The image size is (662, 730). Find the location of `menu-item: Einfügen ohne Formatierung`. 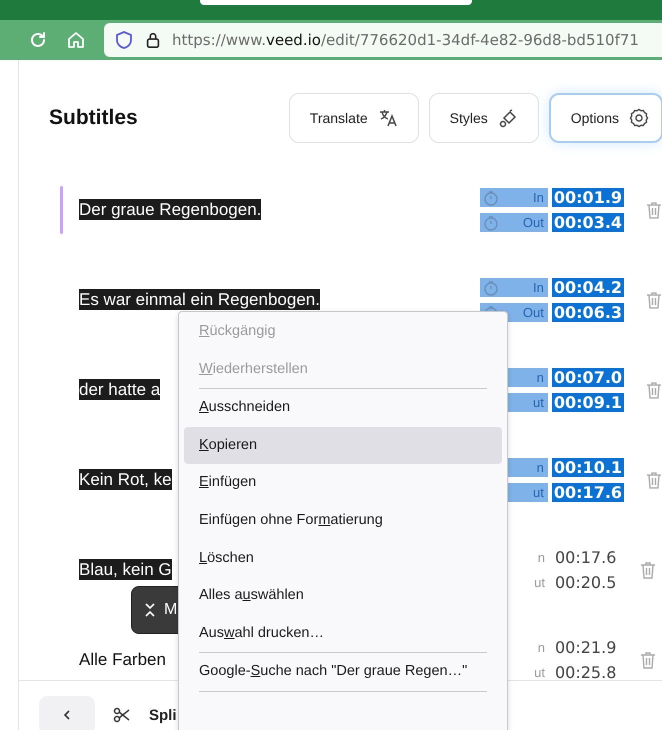

menu-item: Einfügen ohne Formatierung is located at coordinates (343, 521).